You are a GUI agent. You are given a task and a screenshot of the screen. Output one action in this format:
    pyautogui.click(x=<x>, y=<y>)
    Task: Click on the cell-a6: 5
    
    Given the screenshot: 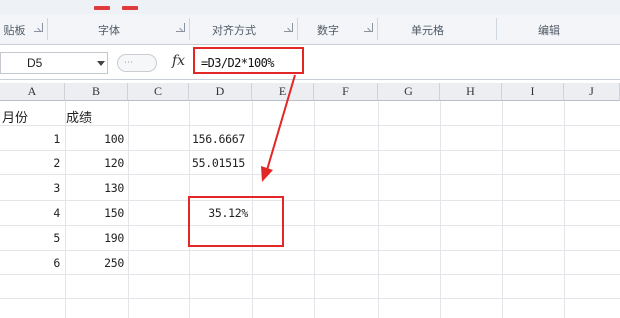 What is the action you would take?
    pyautogui.click(x=50, y=238)
    